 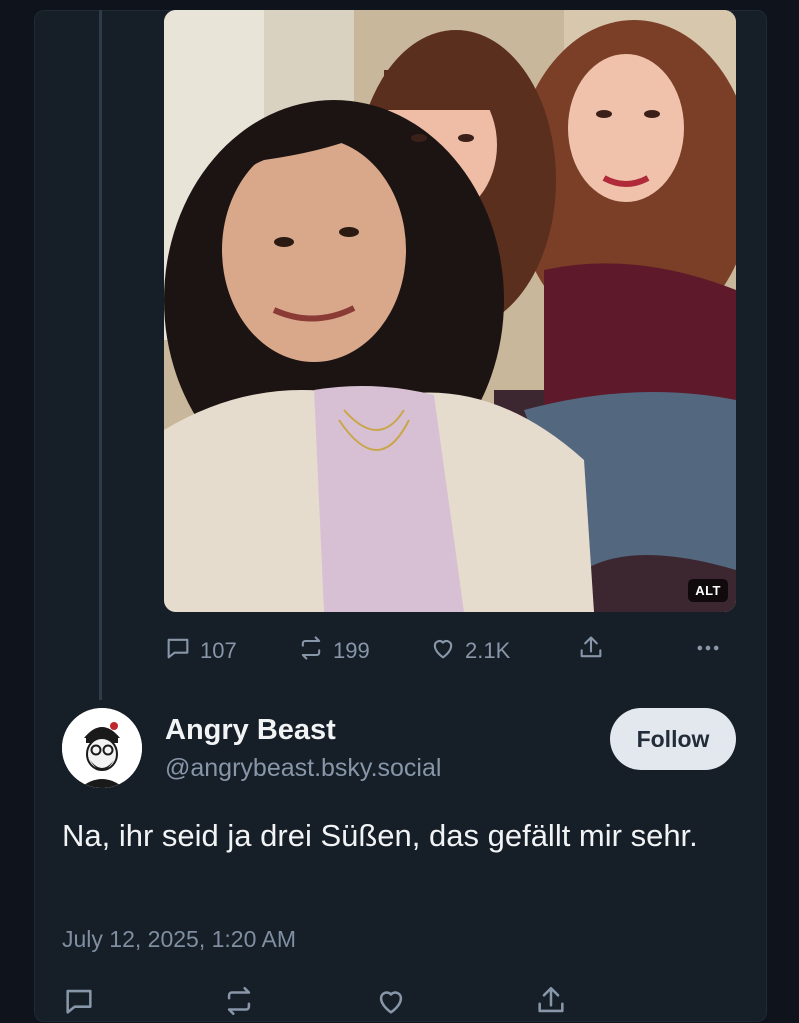 What do you see at coordinates (218, 650) in the screenshot?
I see `reply-count: 107` at bounding box center [218, 650].